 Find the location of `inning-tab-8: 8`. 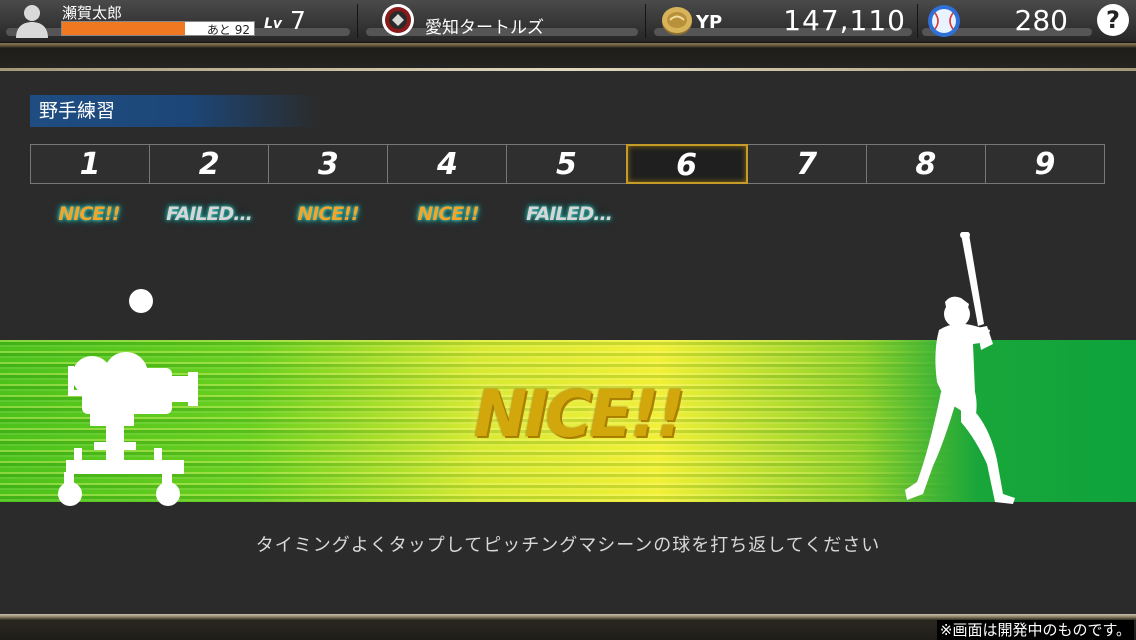

inning-tab-8: 8 is located at coordinates (925, 164).